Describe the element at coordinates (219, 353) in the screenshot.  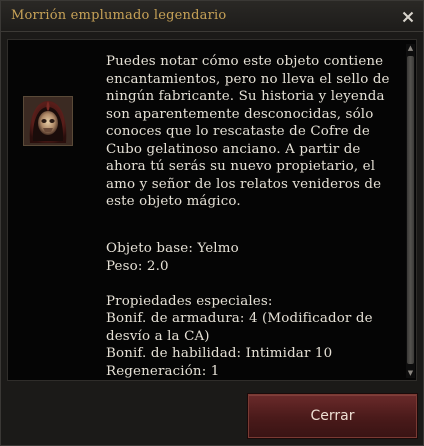
I see `property-skill-bonus: Bonif. de habilidad: Intimidar 10` at that location.